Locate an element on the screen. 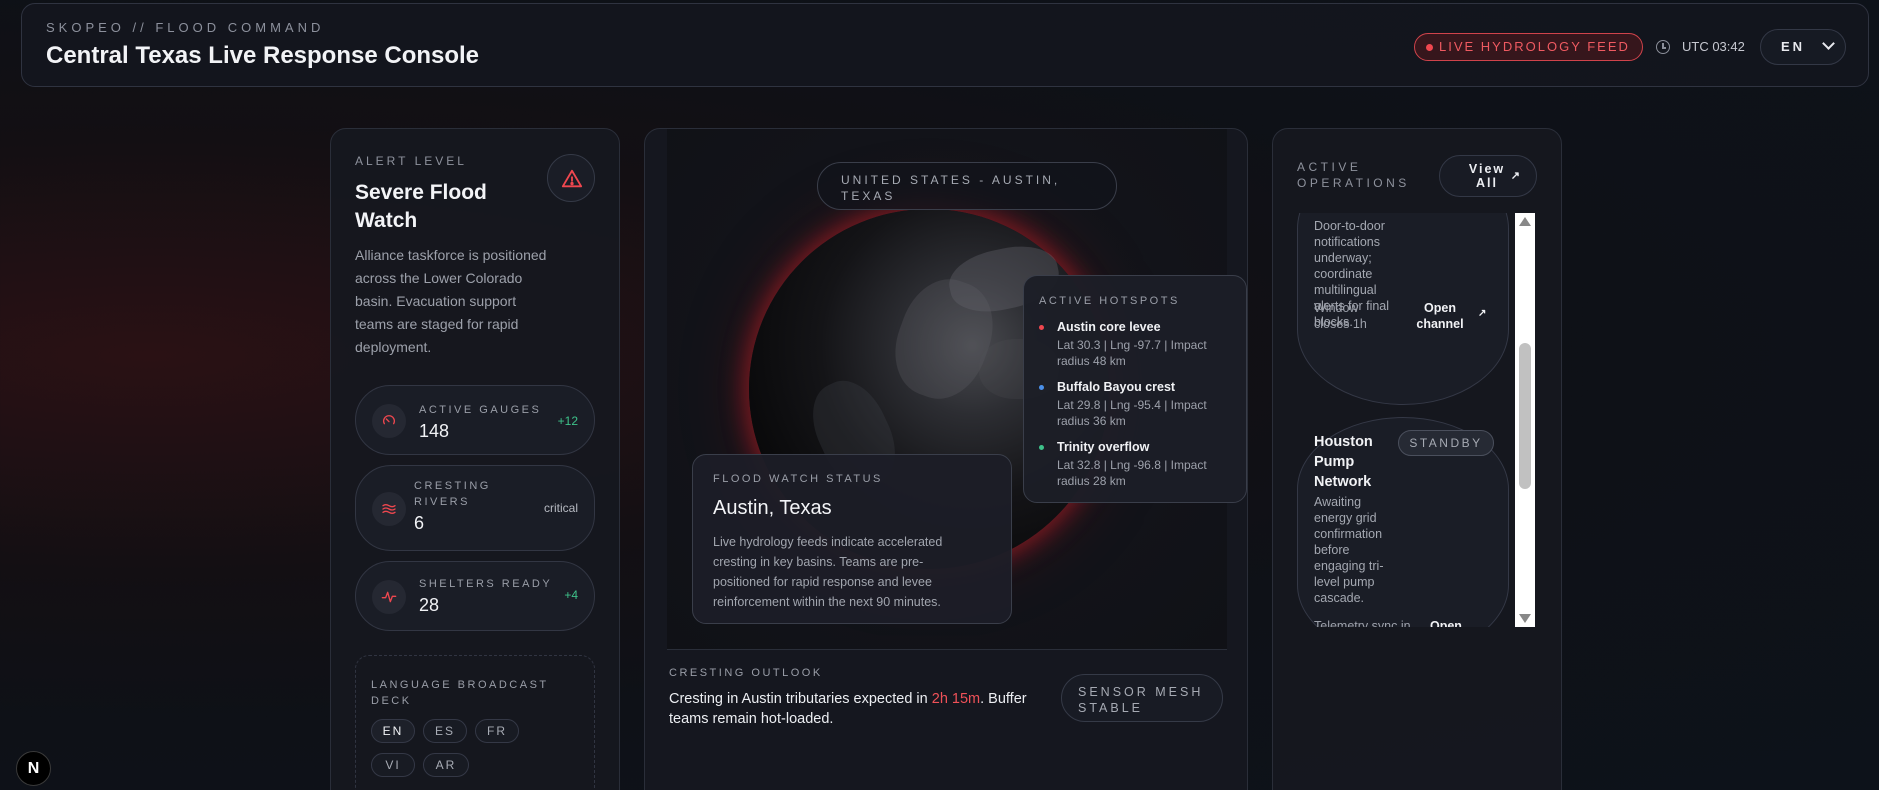  chip-language-es: ES is located at coordinates (445, 731).